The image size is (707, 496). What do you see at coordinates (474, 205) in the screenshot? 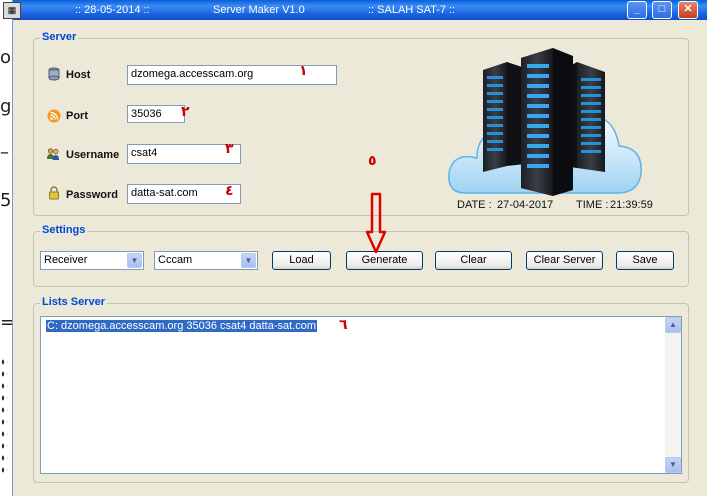
I see `date-label: DATE :` at bounding box center [474, 205].